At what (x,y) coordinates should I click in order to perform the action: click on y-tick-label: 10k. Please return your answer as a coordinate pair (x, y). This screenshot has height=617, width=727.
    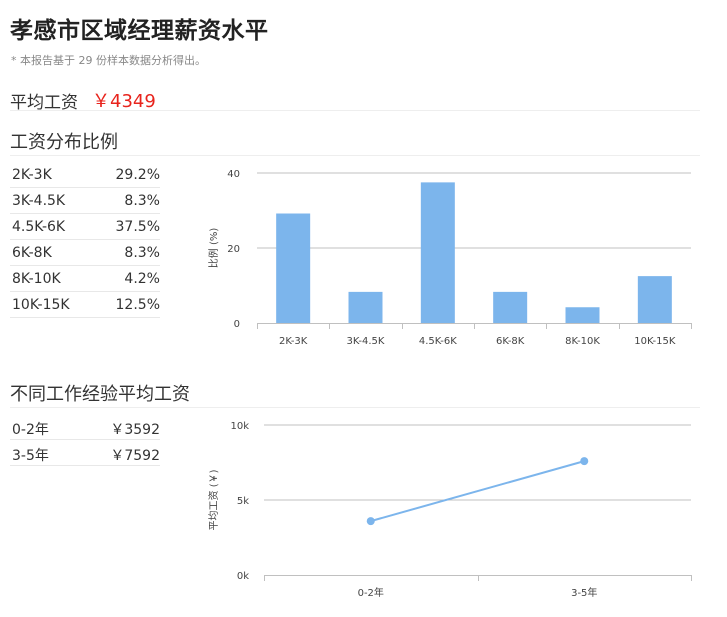
    Looking at the image, I should click on (239, 426).